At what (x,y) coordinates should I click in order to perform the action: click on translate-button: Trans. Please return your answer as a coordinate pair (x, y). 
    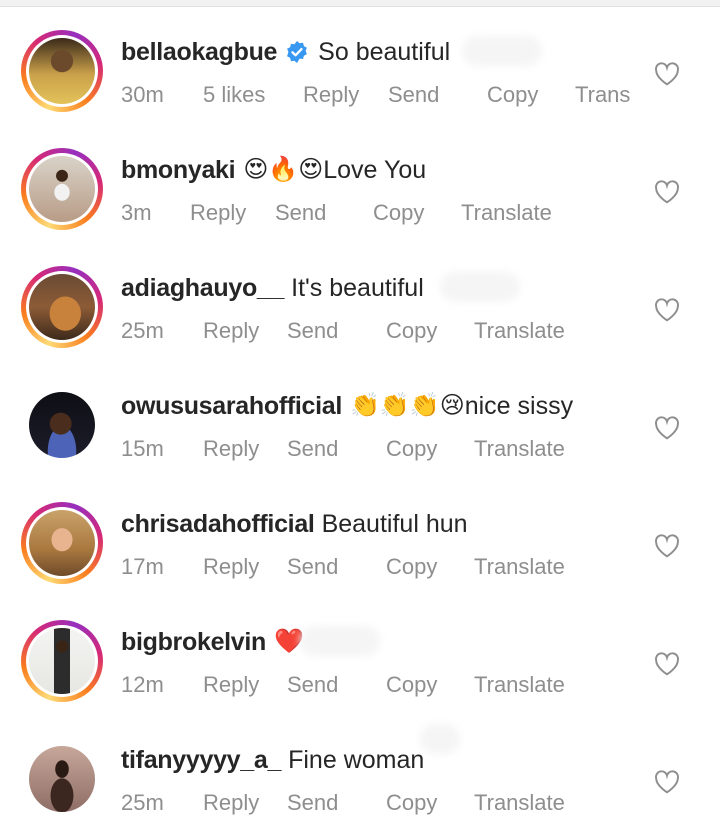
    Looking at the image, I should click on (602, 95).